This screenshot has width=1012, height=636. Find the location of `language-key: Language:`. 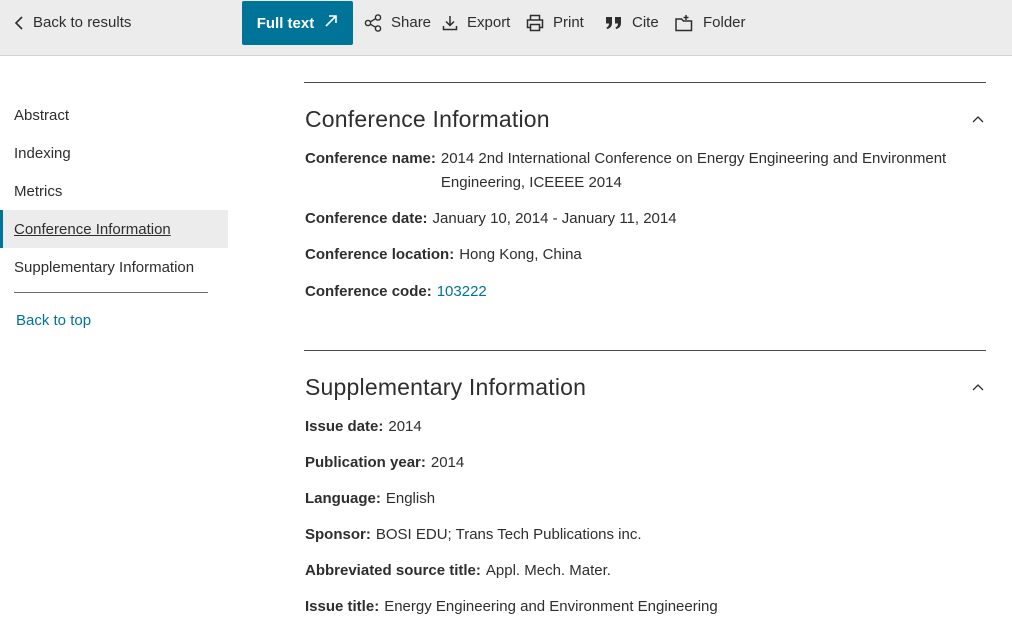

language-key: Language: is located at coordinates (343, 498).